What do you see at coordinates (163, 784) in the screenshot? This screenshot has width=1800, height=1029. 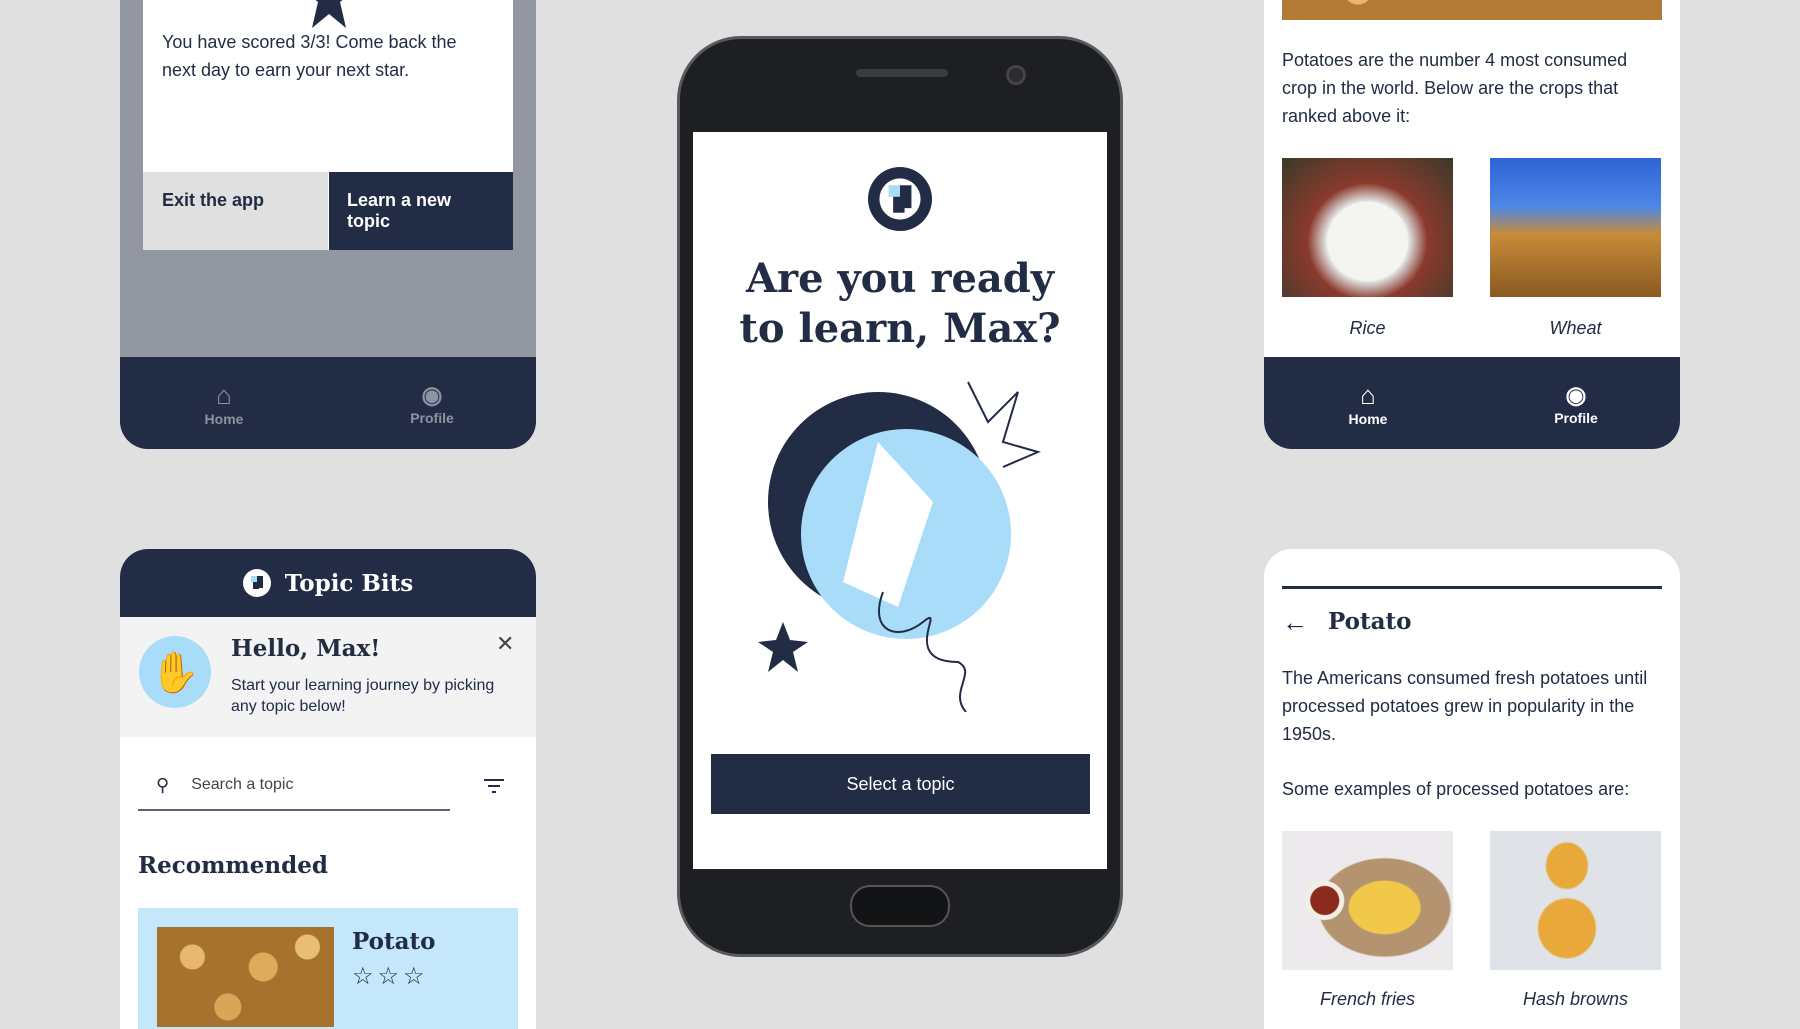 I see `search-icon: ⚲` at bounding box center [163, 784].